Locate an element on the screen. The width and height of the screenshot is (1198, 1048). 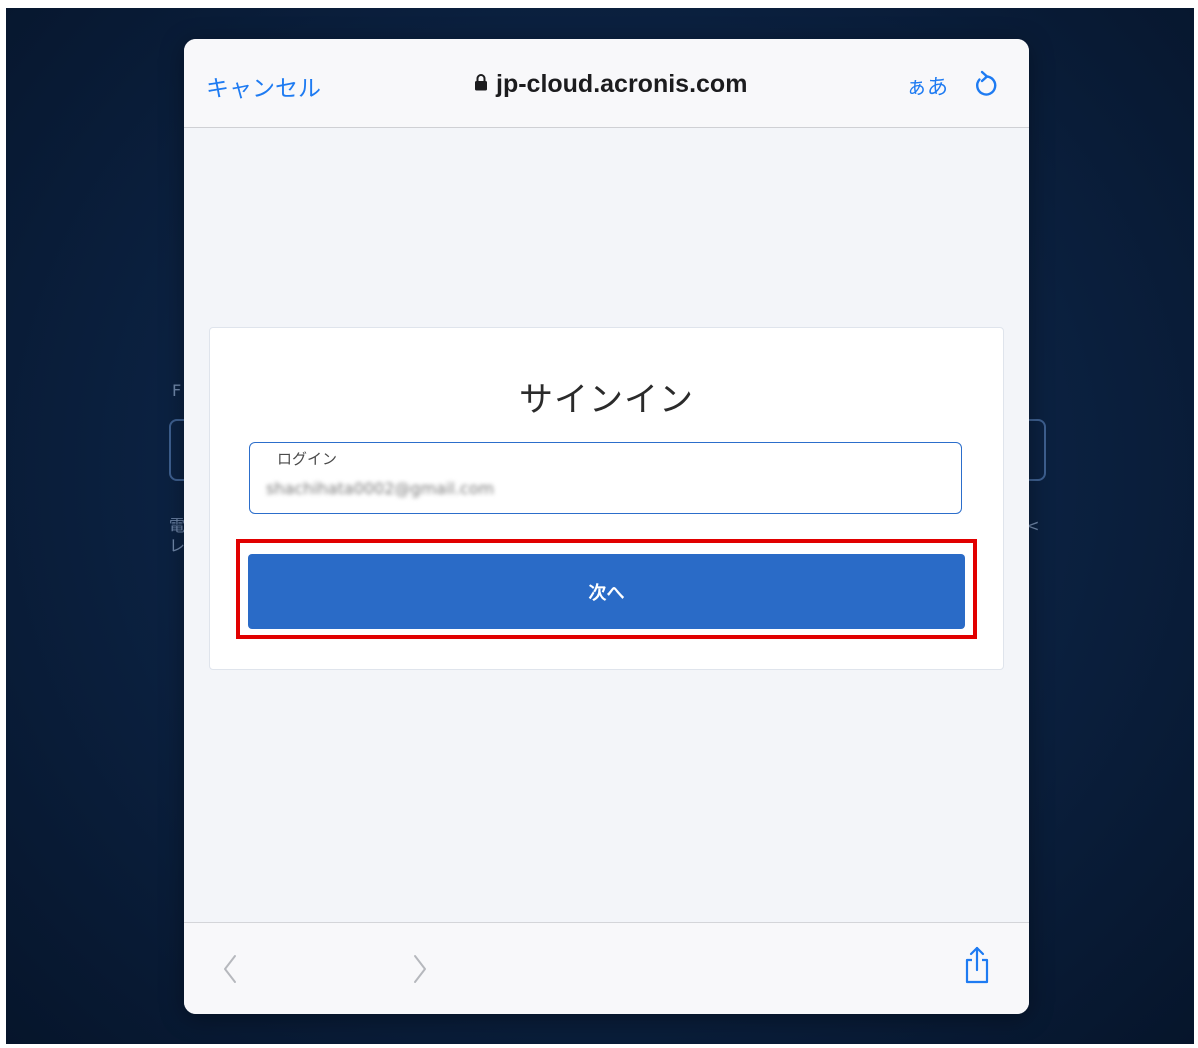
background-text-fragment: レ is located at coordinates (177, 545).